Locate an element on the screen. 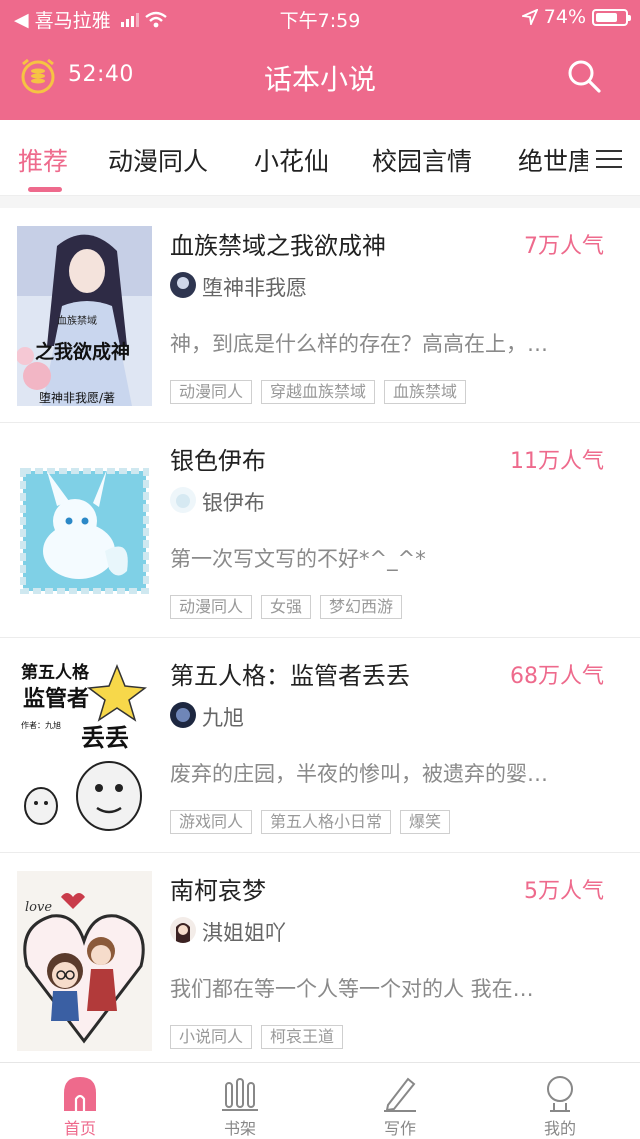 This screenshot has height=1139, width=640. location-icon is located at coordinates (529, 17).